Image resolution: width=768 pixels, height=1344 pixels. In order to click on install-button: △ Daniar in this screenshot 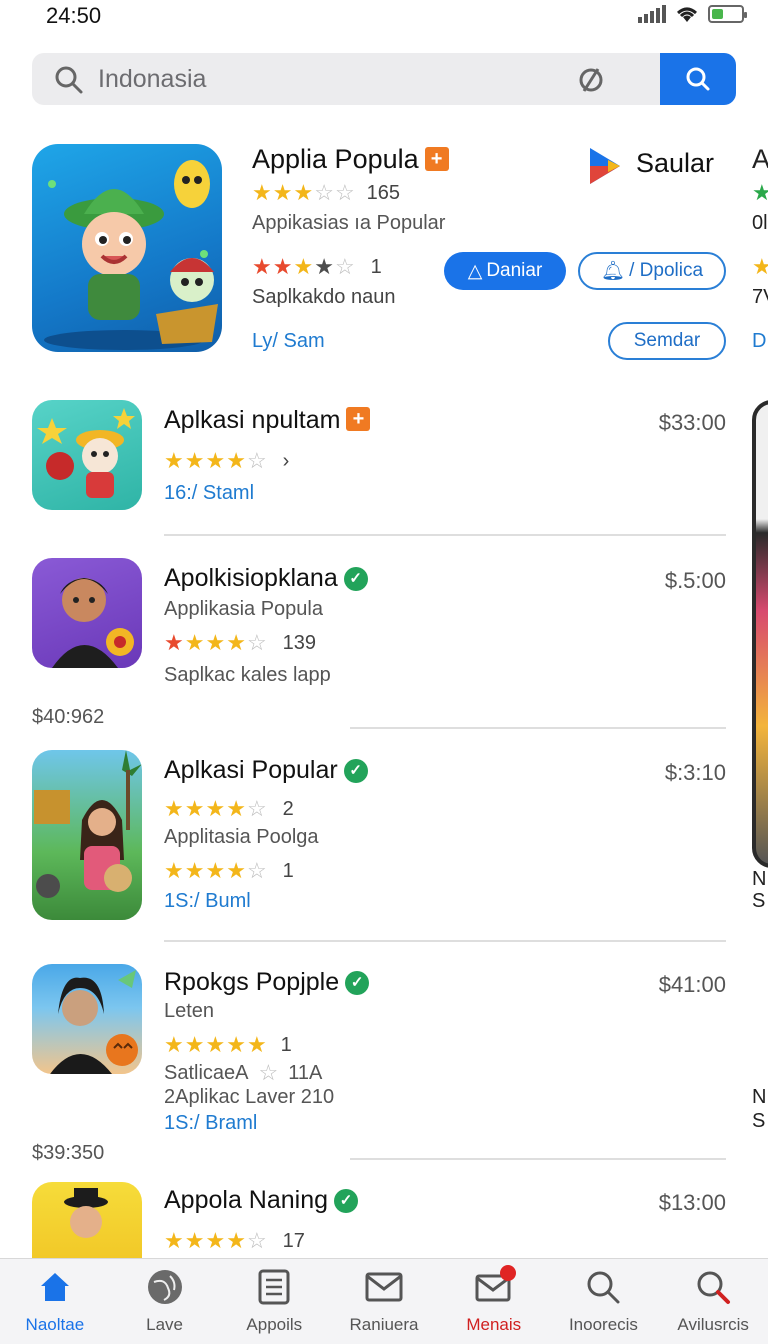, I will do `click(505, 271)`.